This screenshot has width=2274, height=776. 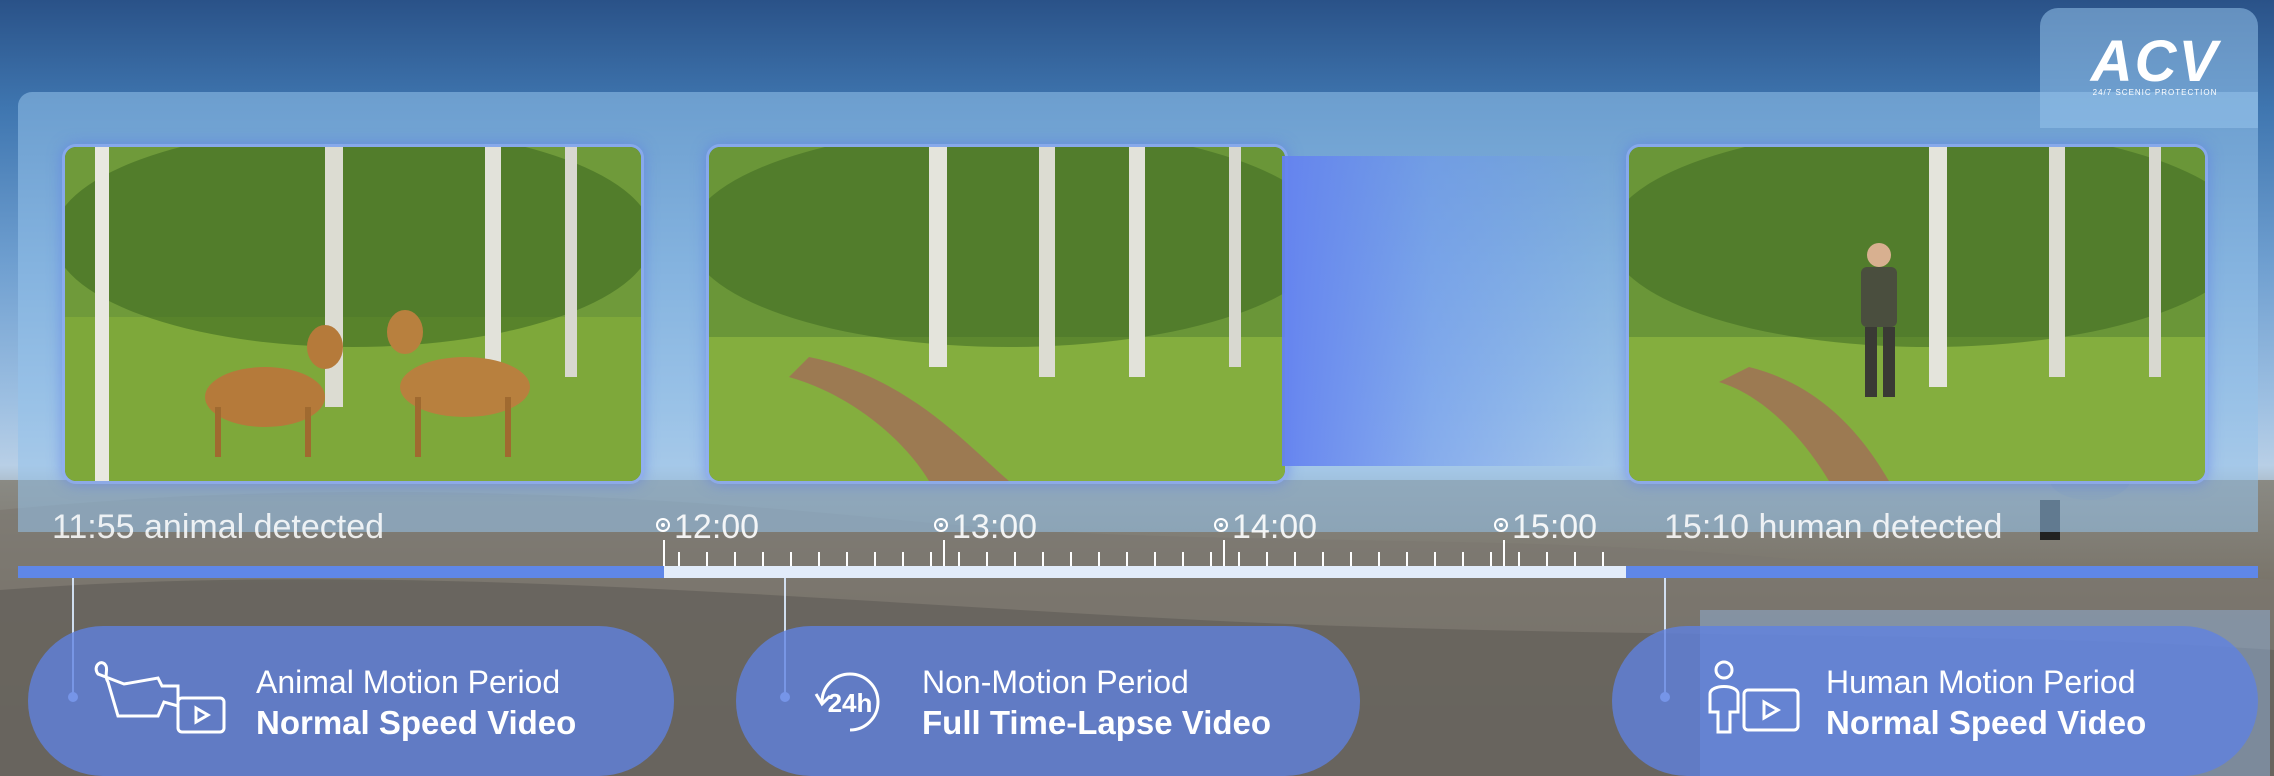 I want to click on timeline-timelapse-segment, so click(x=1145, y=572).